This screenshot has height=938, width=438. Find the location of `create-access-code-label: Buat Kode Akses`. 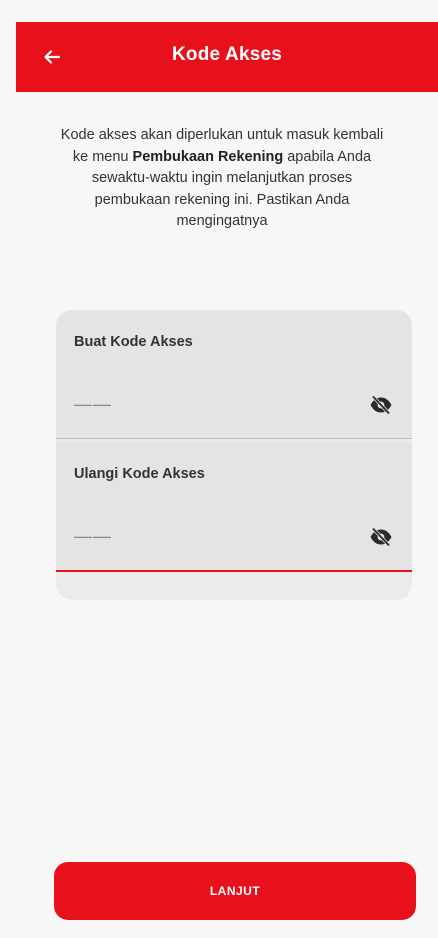

create-access-code-label: Buat Kode Akses is located at coordinates (133, 342).